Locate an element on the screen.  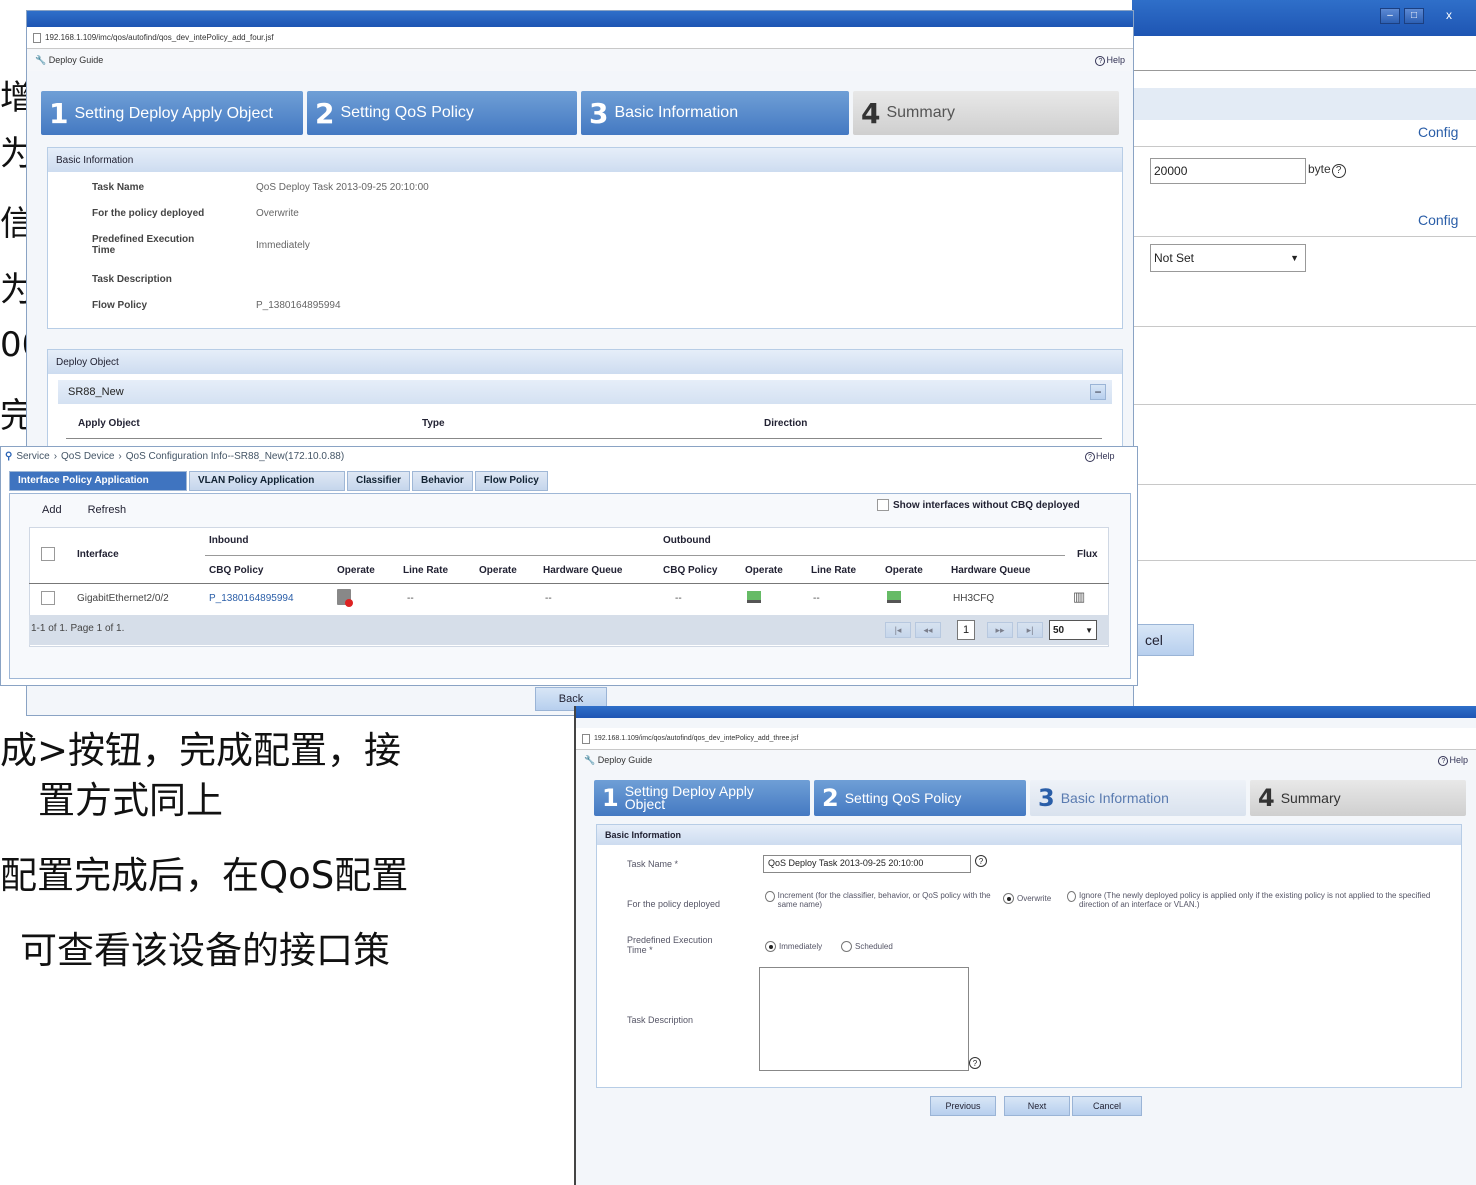
radio-ignore is located at coordinates (1071, 896).